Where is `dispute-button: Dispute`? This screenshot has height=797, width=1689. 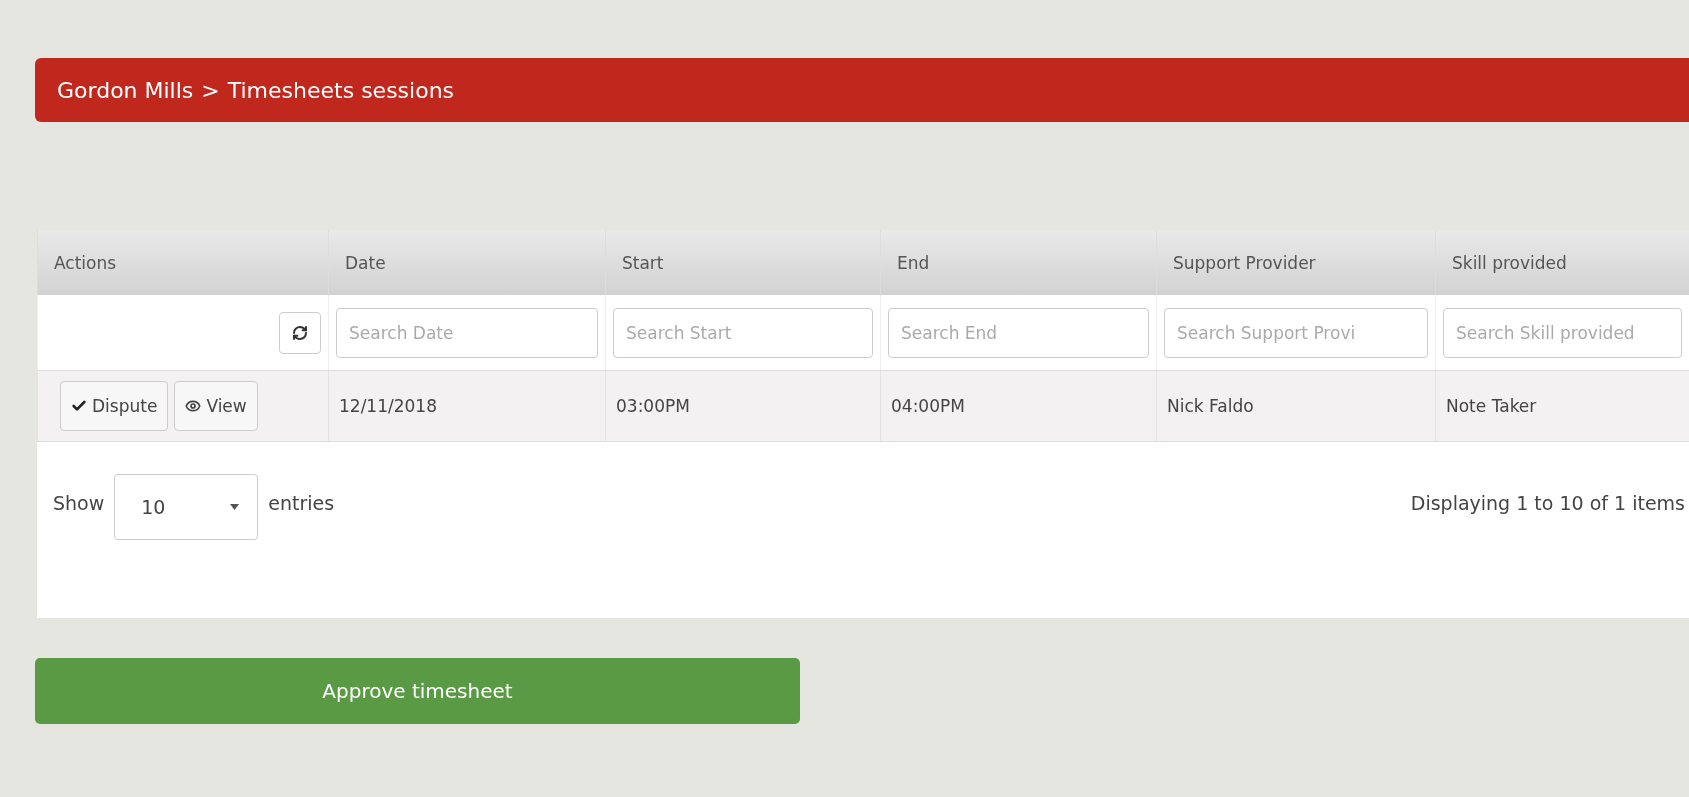
dispute-button: Dispute is located at coordinates (114, 406).